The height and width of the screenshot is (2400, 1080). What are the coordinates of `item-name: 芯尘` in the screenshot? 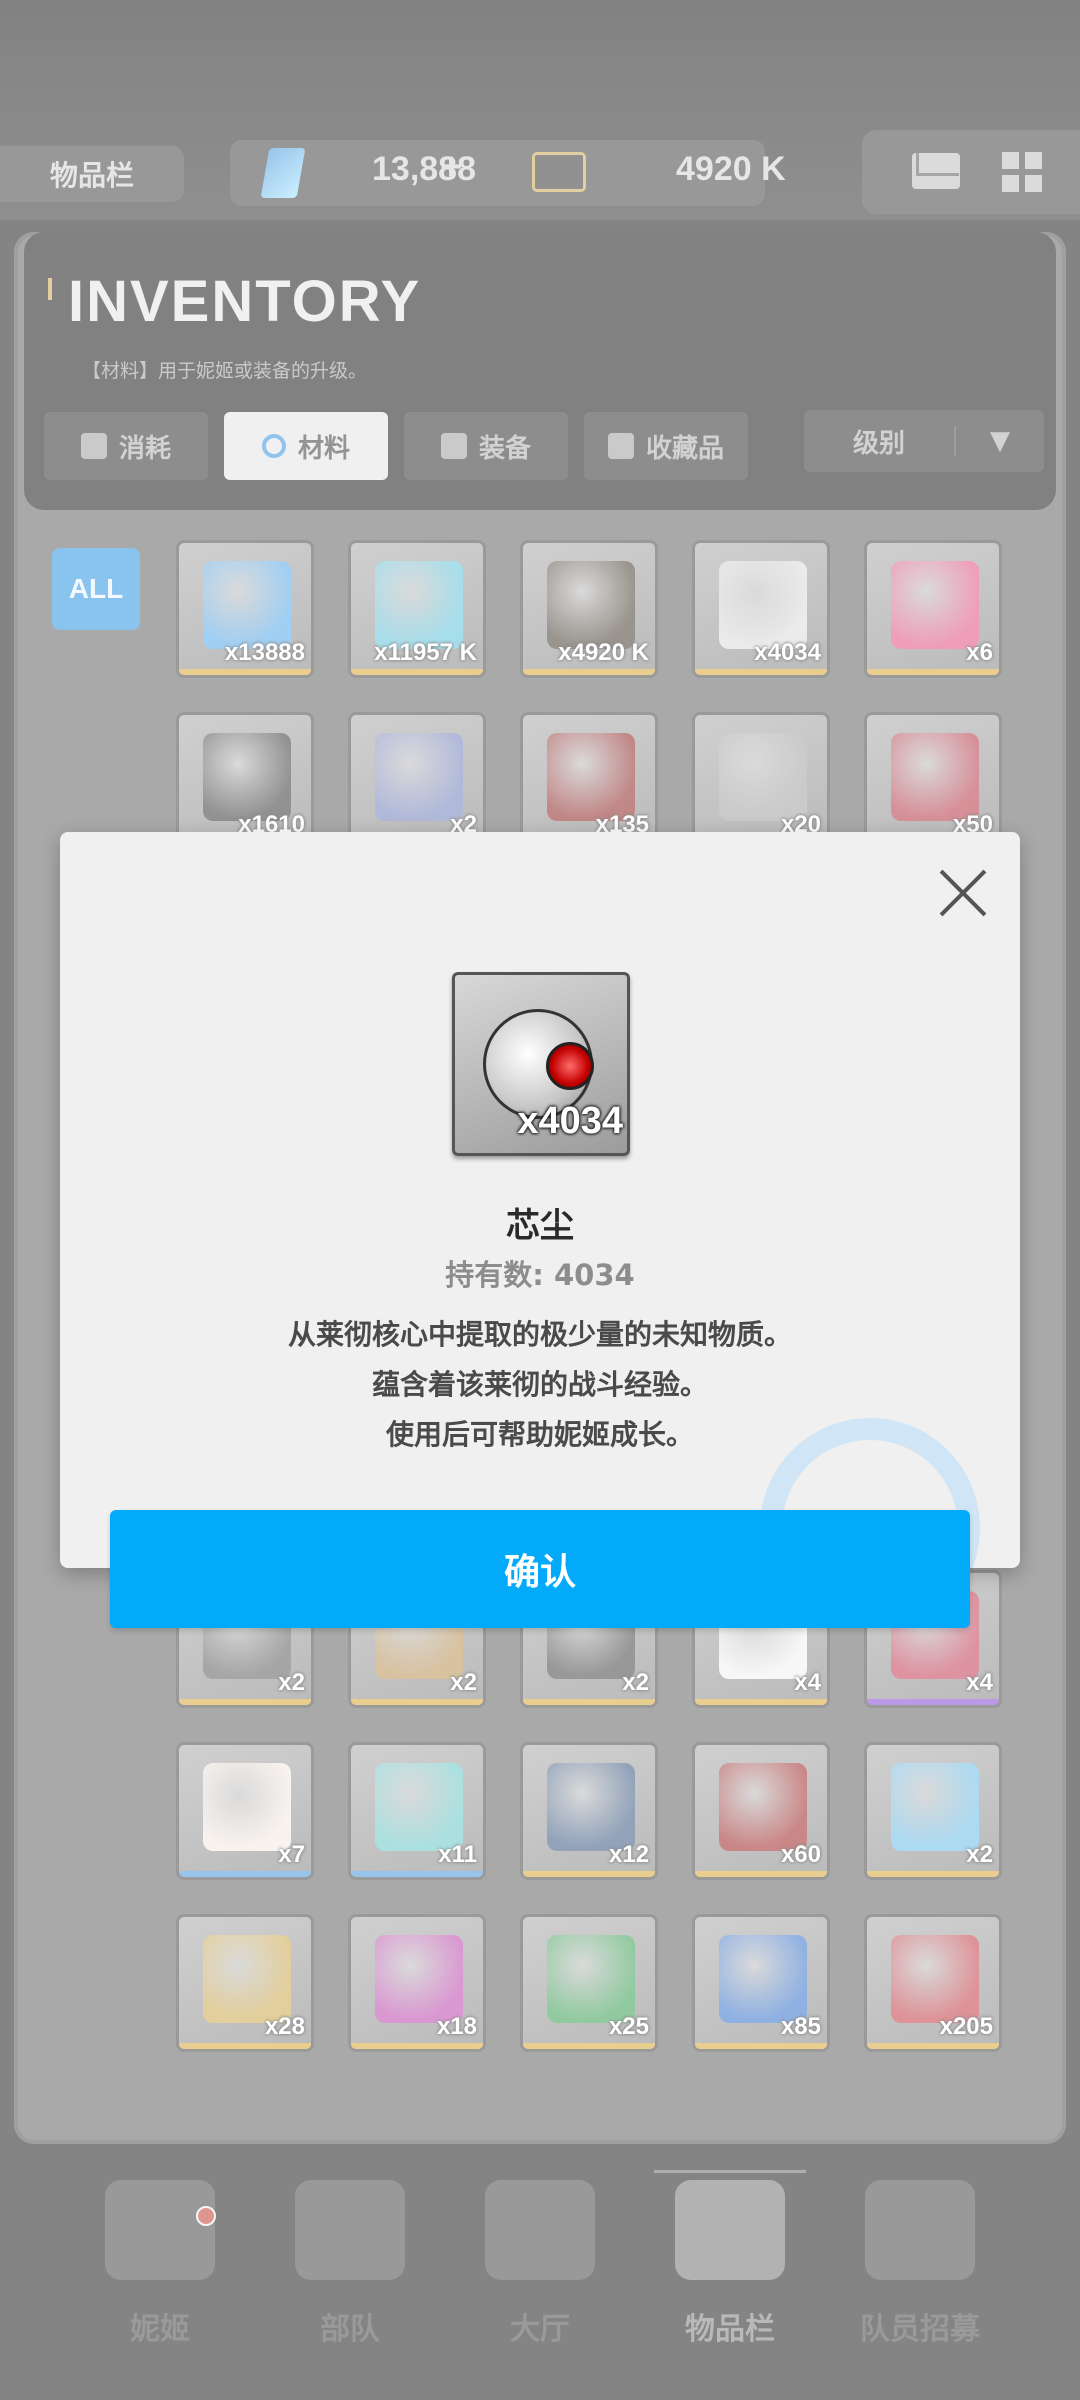 It's located at (540, 1226).